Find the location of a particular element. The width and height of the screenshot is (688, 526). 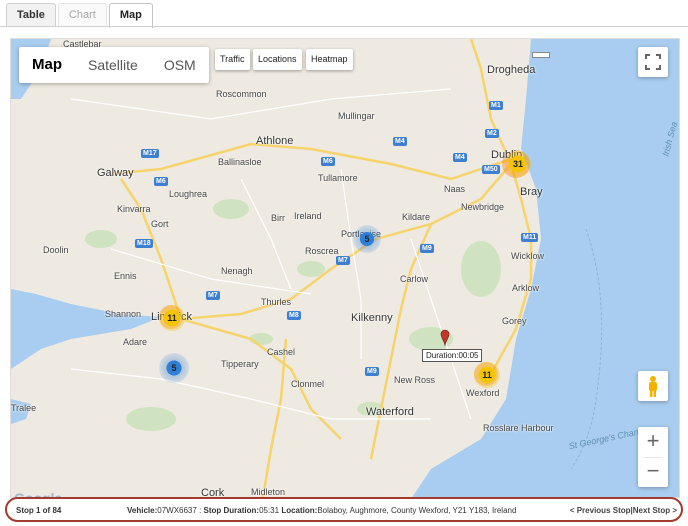

place-label: Clonmel is located at coordinates (308, 384).